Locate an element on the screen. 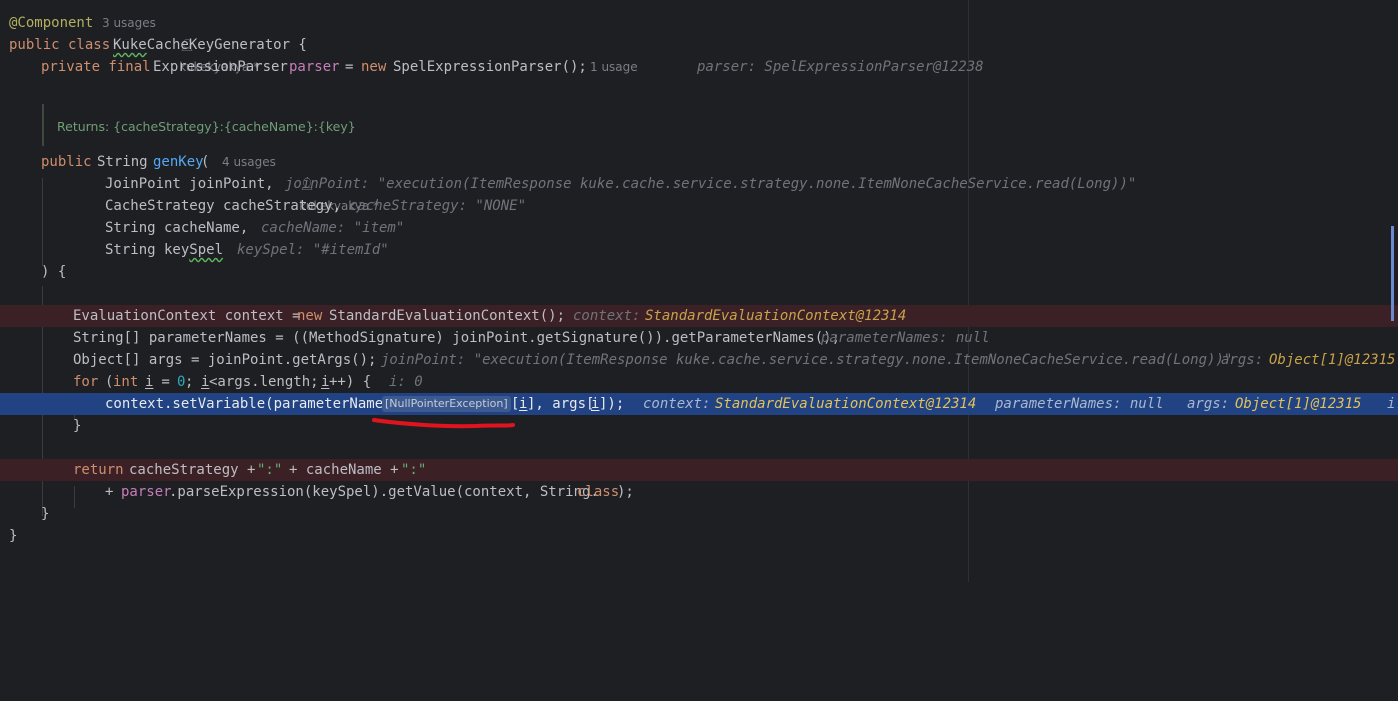 The height and width of the screenshot is (701, 1398). initializer-token: SpelExpressionParser(); is located at coordinates (490, 67).